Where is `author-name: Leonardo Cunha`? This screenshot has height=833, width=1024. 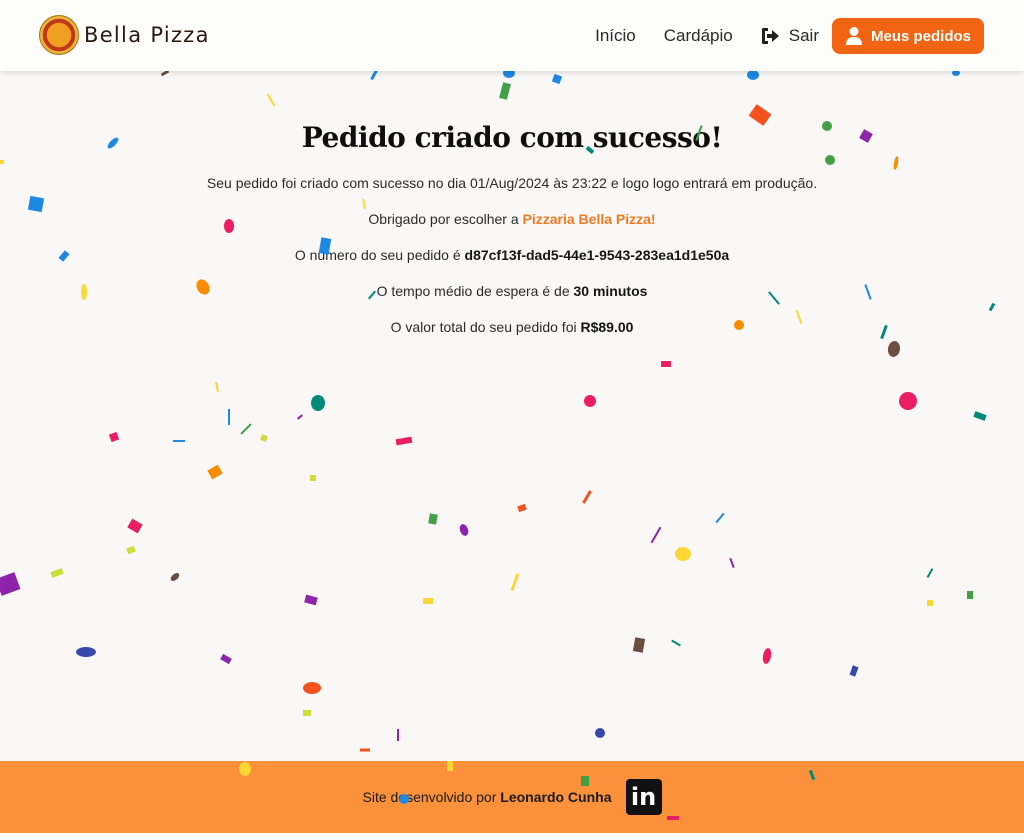 author-name: Leonardo Cunha is located at coordinates (556, 797).